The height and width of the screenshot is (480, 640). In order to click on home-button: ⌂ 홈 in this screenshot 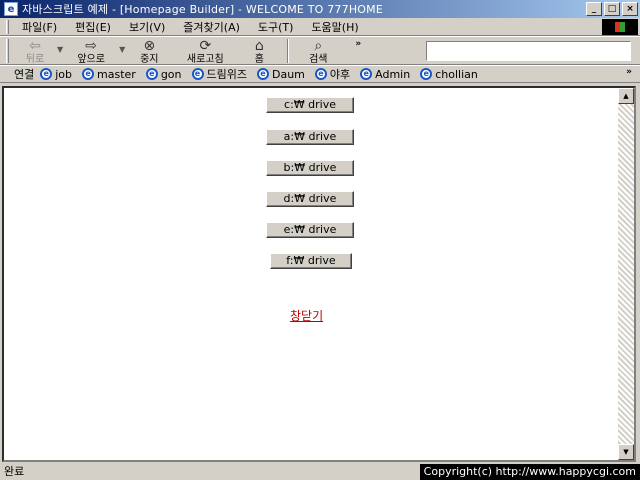, I will do `click(259, 51)`.